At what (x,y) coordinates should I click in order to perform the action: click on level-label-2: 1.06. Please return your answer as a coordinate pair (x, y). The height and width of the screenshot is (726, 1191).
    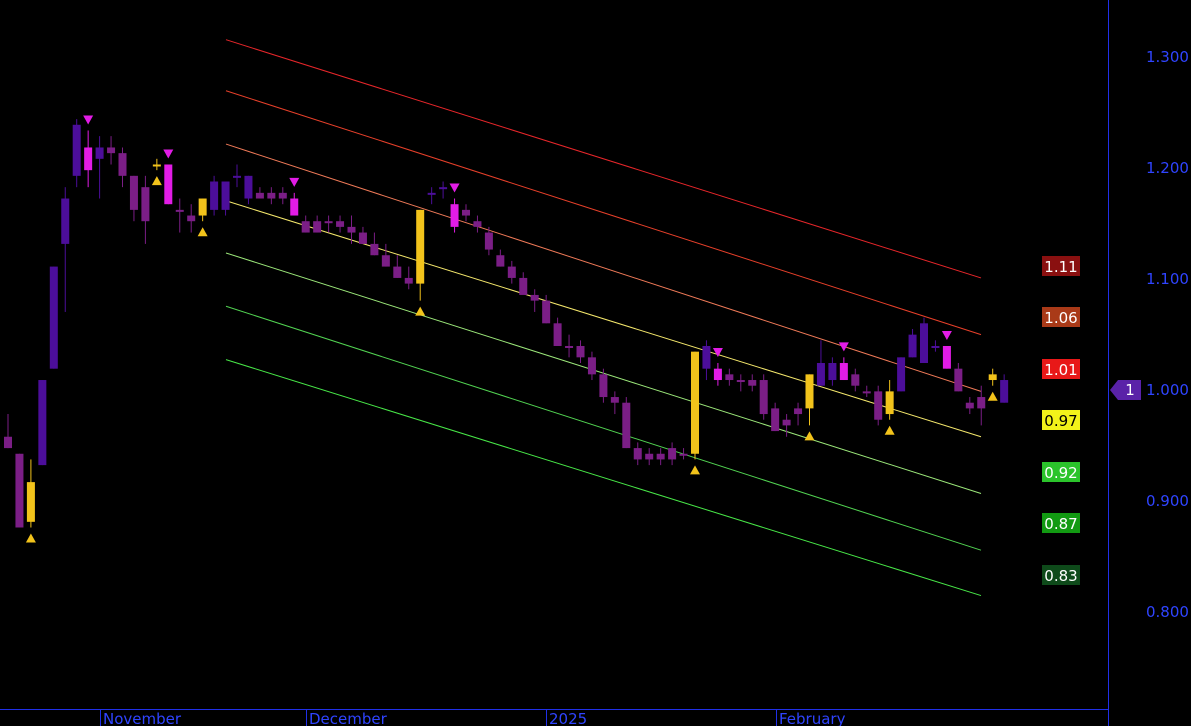
    Looking at the image, I should click on (1061, 317).